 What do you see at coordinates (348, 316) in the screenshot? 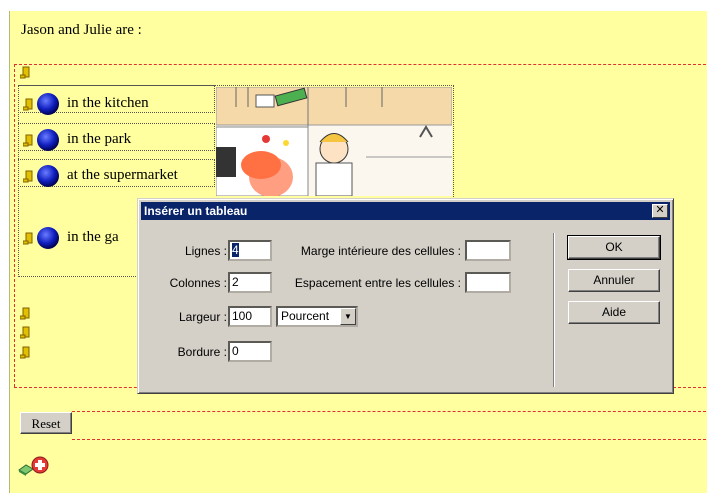
I see `chevron-down-icon: ▼` at bounding box center [348, 316].